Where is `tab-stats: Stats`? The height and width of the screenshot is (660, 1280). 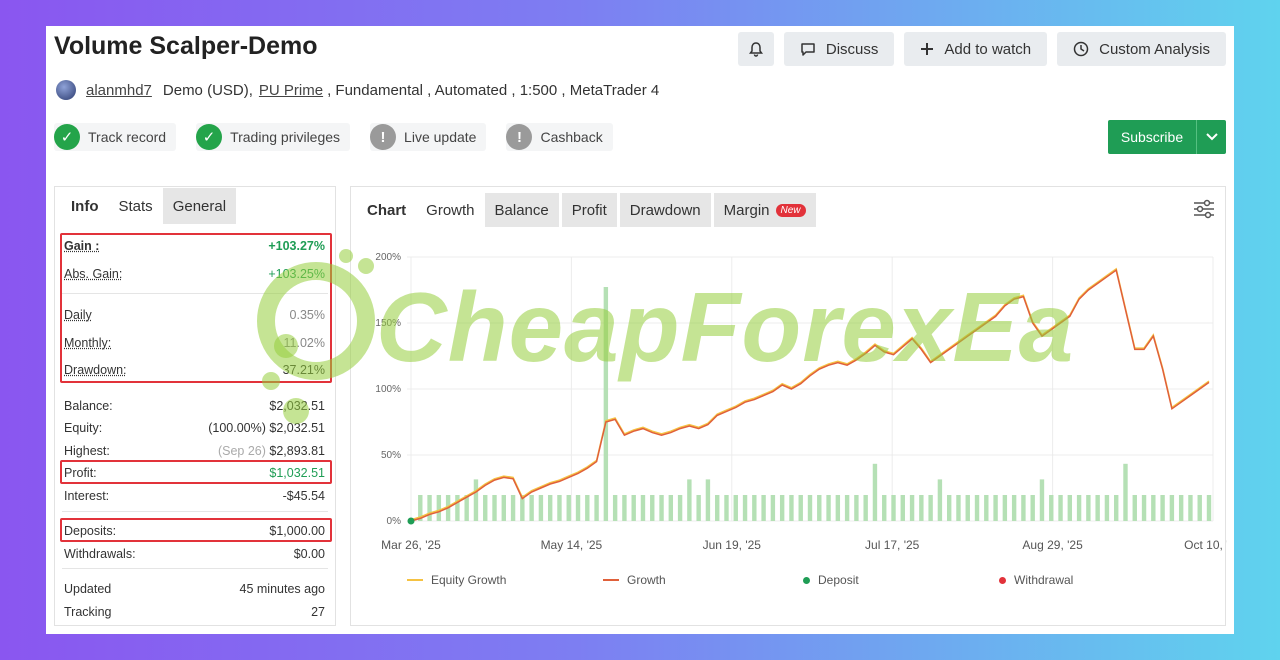
tab-stats: Stats is located at coordinates (136, 206).